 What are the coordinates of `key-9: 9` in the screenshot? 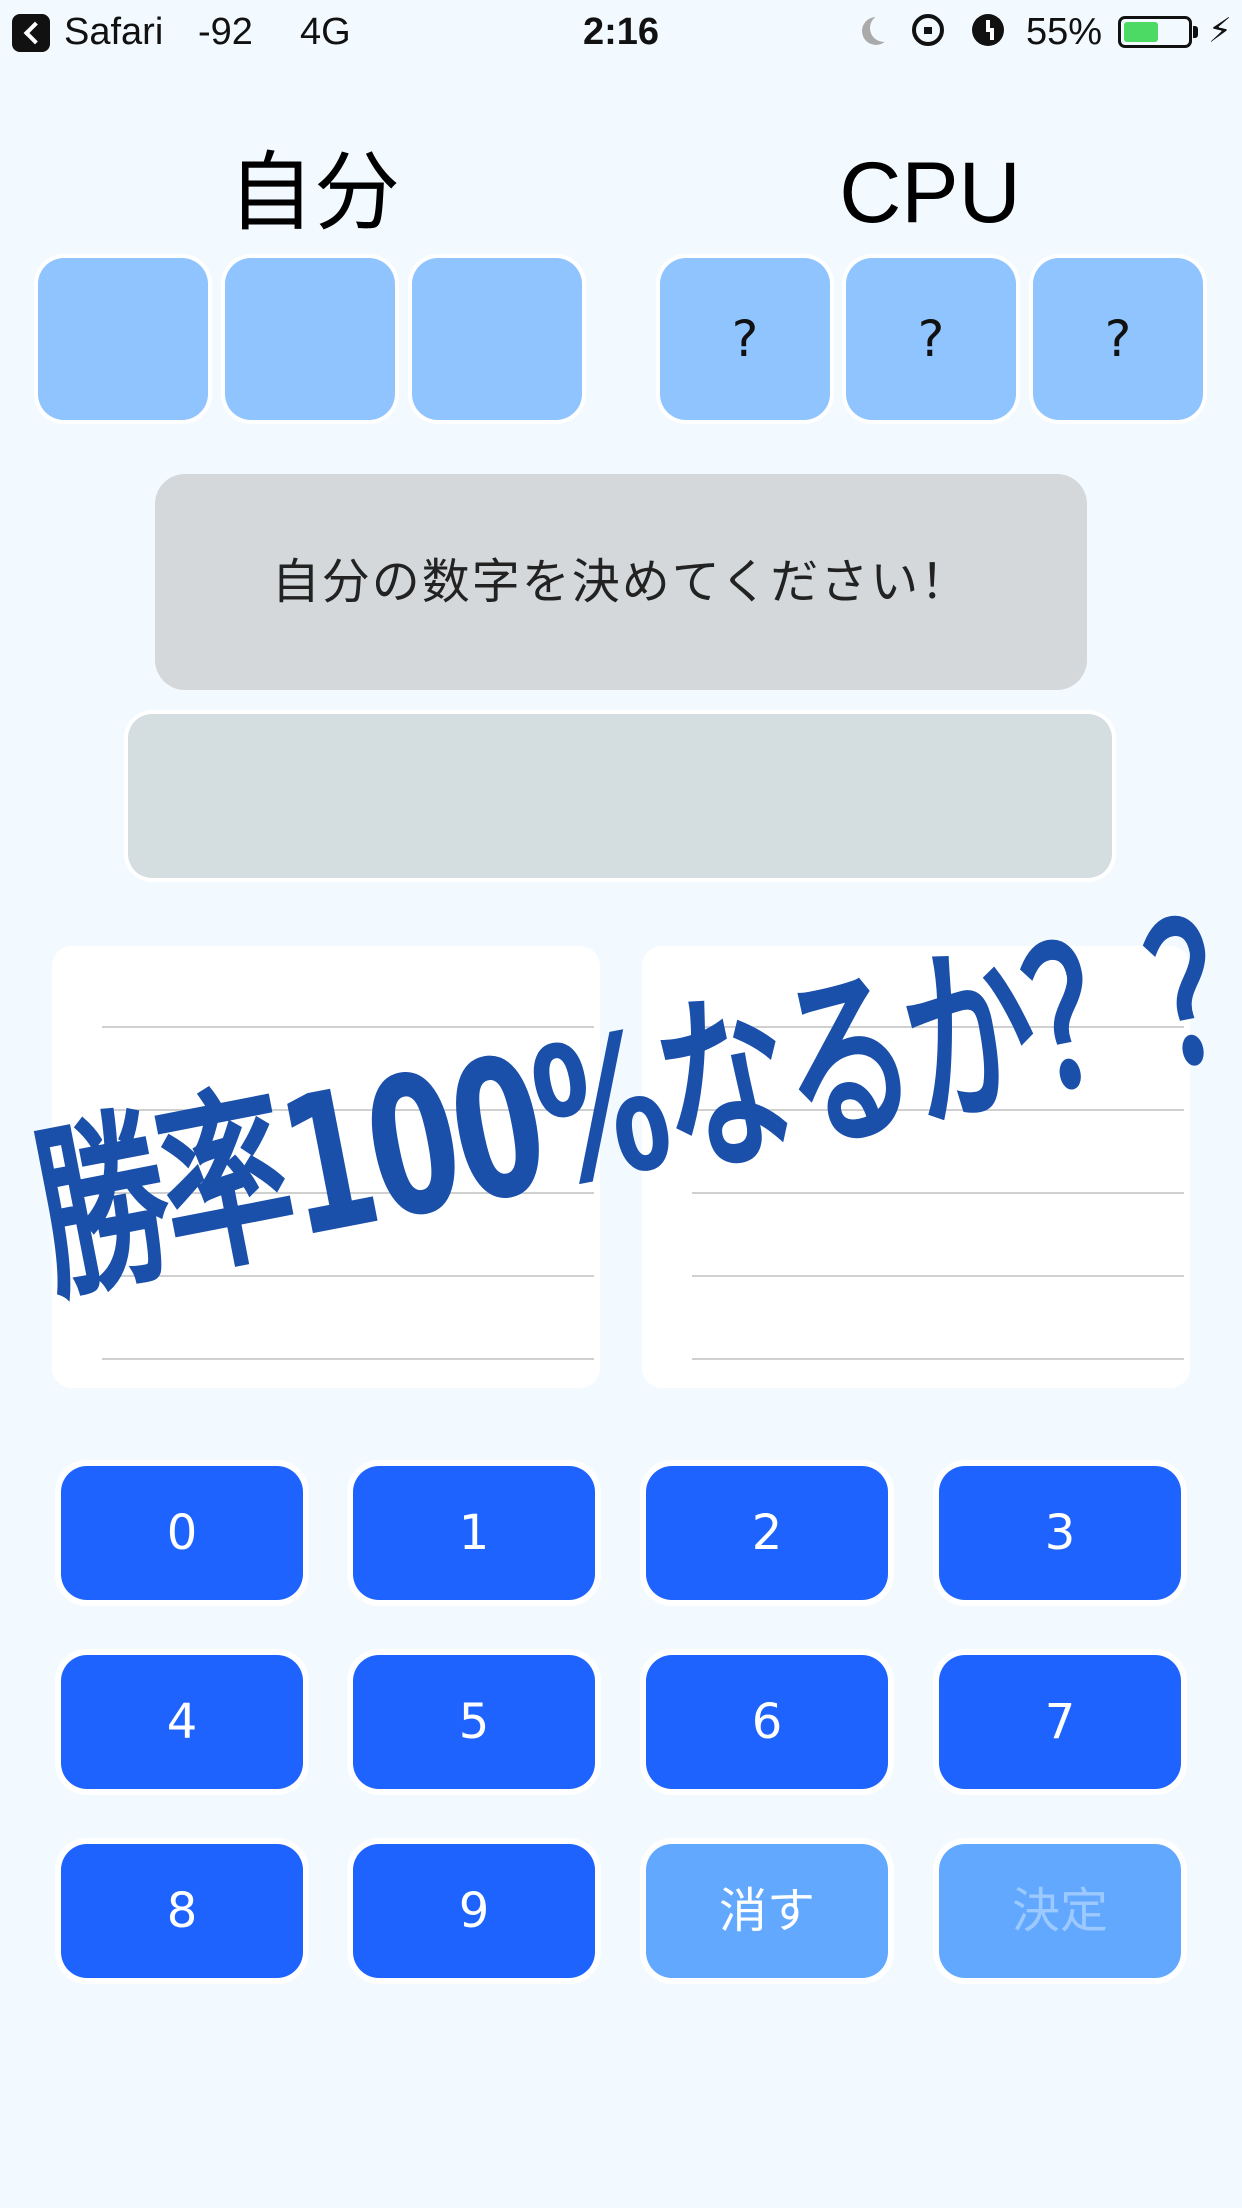 It's located at (474, 1911).